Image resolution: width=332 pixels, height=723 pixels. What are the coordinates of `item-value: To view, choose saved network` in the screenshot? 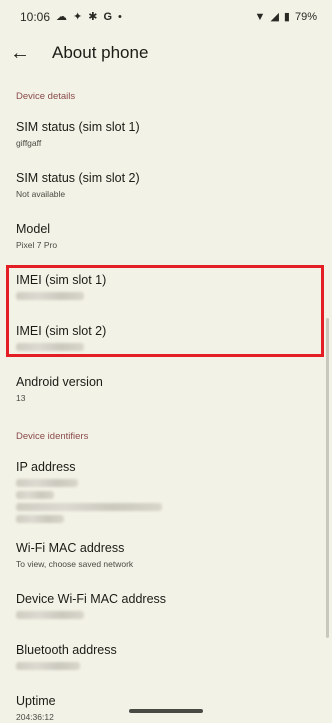 It's located at (75, 564).